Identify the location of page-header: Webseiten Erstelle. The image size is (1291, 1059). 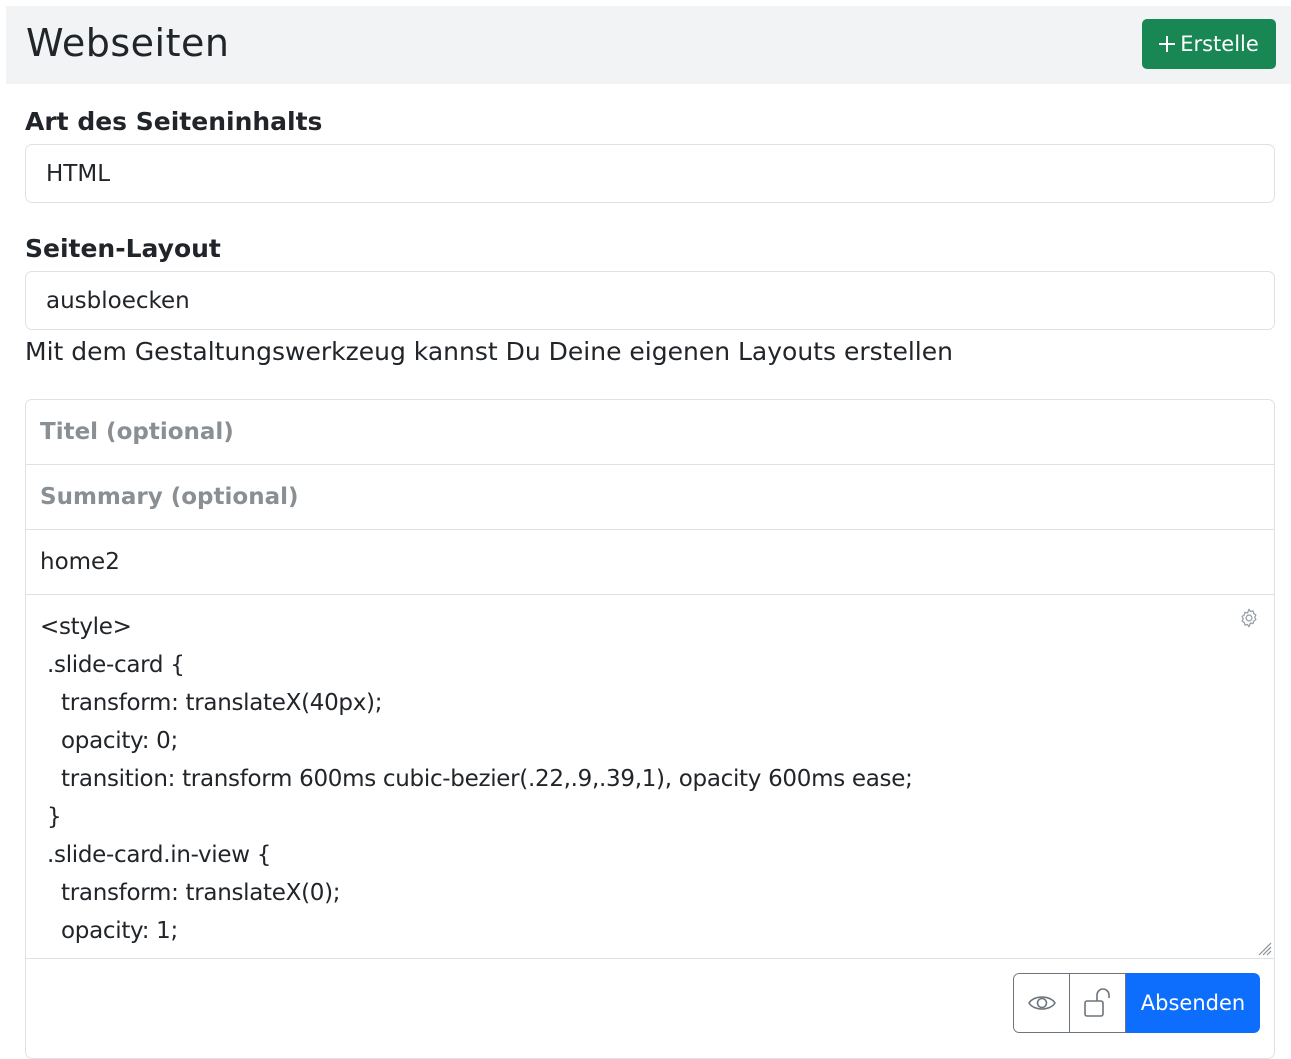
(648, 45).